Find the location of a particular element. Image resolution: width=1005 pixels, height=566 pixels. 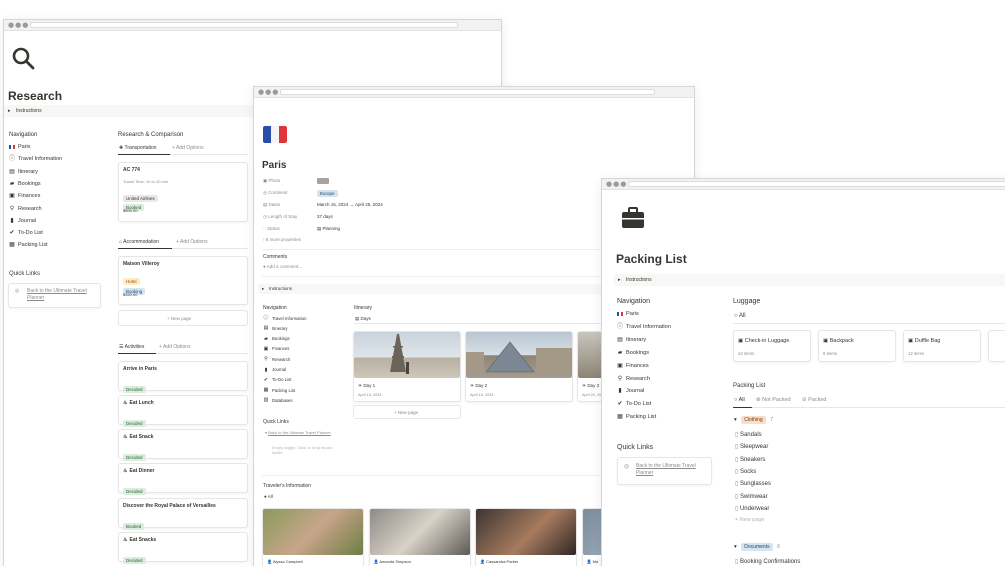

luggage-card: ▣ Check-in Luggage 24 items is located at coordinates (772, 346).